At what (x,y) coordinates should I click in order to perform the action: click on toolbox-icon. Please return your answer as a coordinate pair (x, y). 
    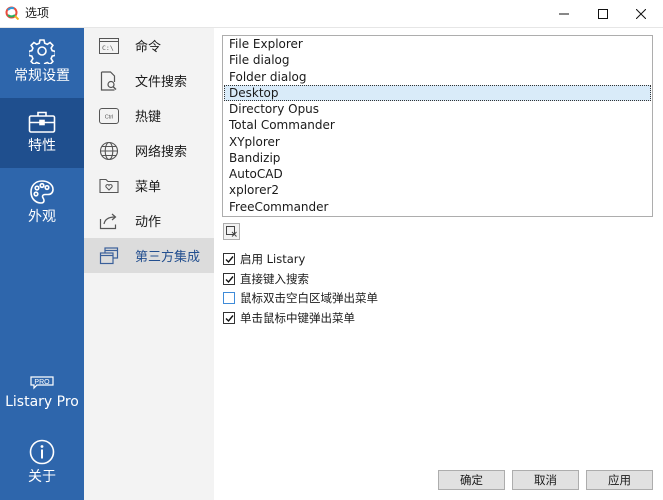
    Looking at the image, I should click on (42, 122).